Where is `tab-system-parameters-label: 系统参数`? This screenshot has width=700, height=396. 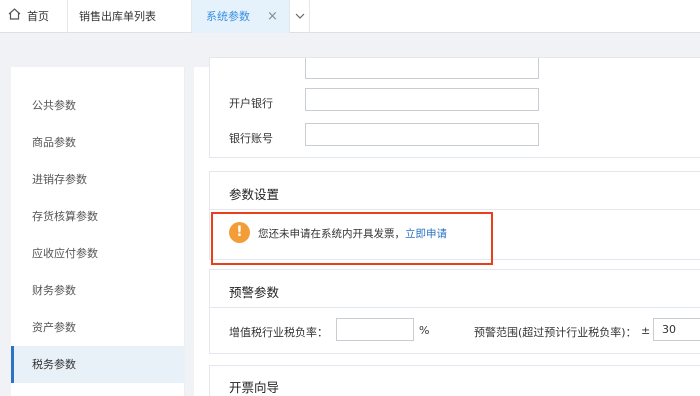
tab-system-parameters-label: 系统参数 is located at coordinates (228, 16).